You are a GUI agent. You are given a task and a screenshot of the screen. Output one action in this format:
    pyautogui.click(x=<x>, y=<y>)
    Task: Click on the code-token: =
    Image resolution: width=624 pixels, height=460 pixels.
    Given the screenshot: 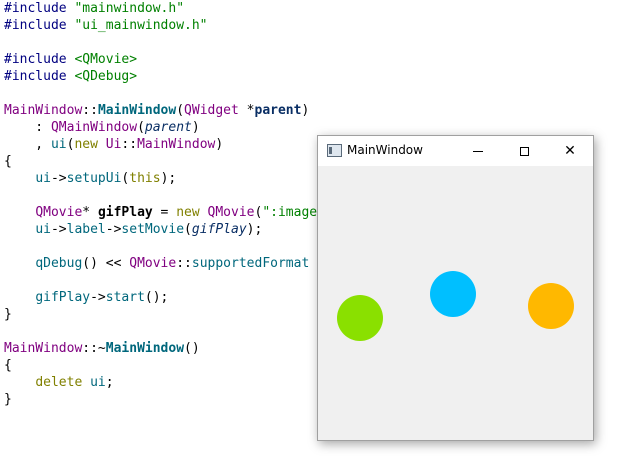 What is the action you would take?
    pyautogui.click(x=164, y=212)
    